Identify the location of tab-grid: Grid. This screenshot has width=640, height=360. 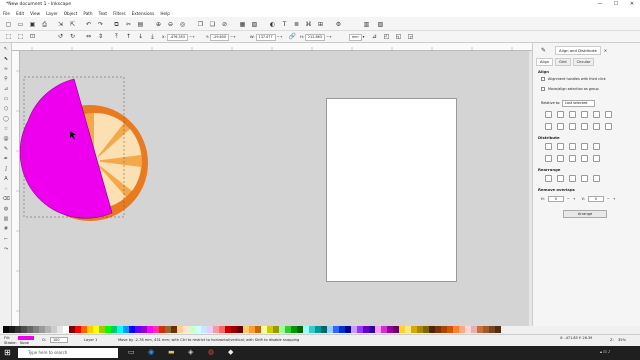
(563, 62).